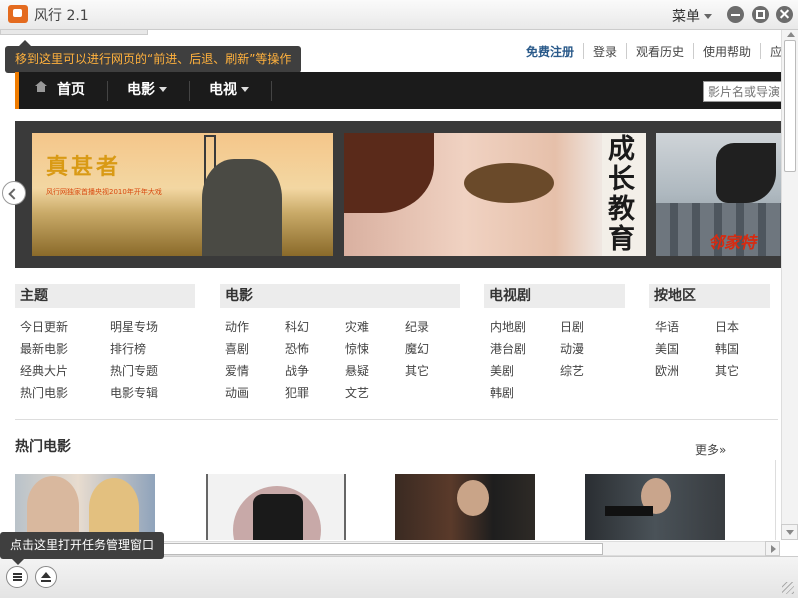  Describe the element at coordinates (237, 348) in the screenshot. I see `category-link: 喜剧` at that location.